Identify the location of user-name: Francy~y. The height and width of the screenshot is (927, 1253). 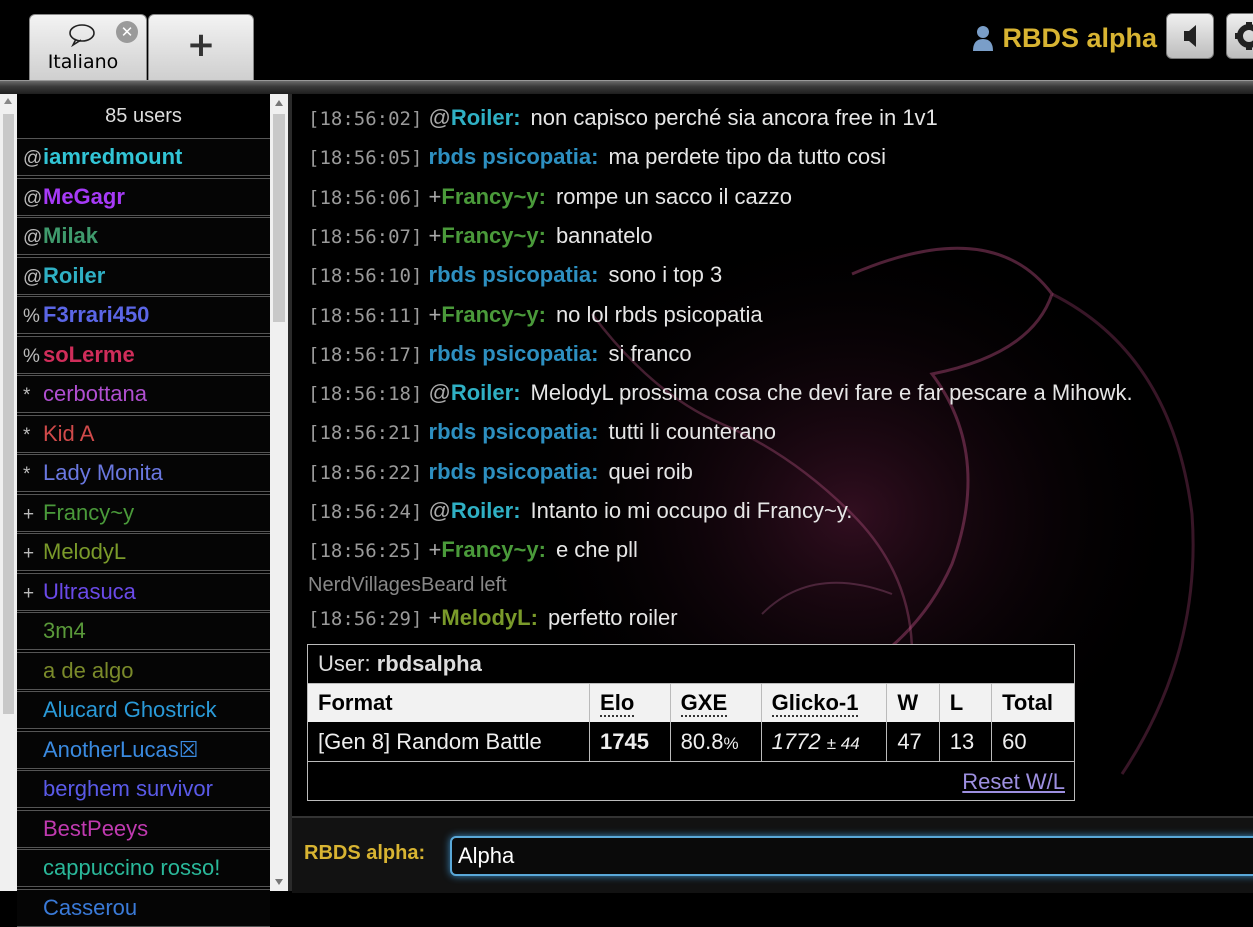
(88, 512).